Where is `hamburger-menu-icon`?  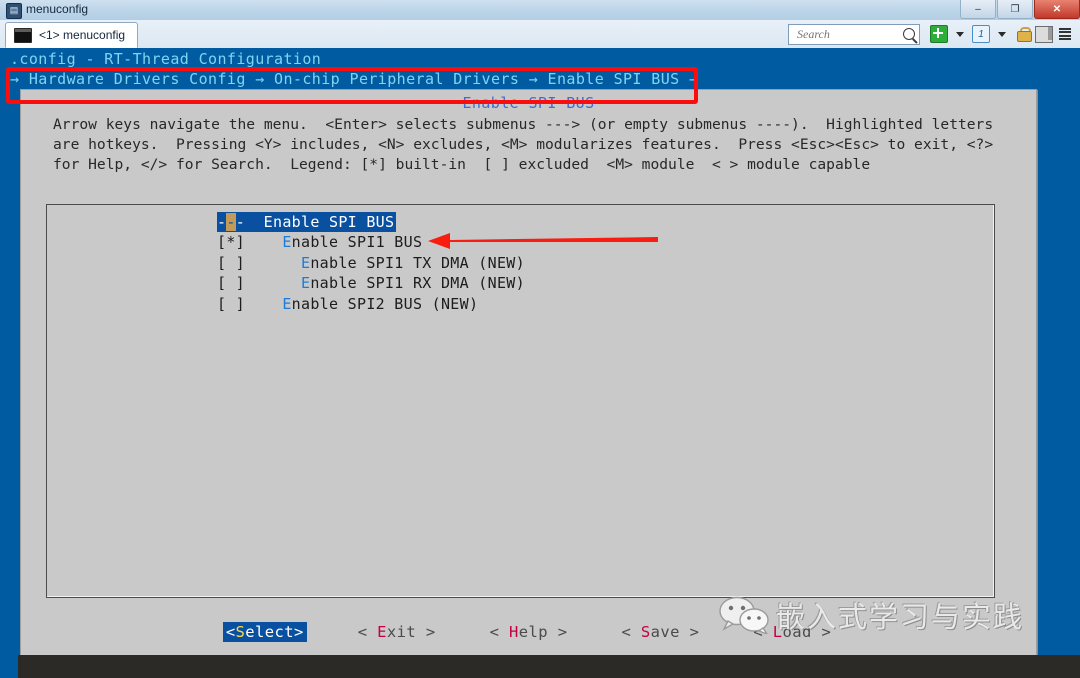 hamburger-menu-icon is located at coordinates (1065, 34).